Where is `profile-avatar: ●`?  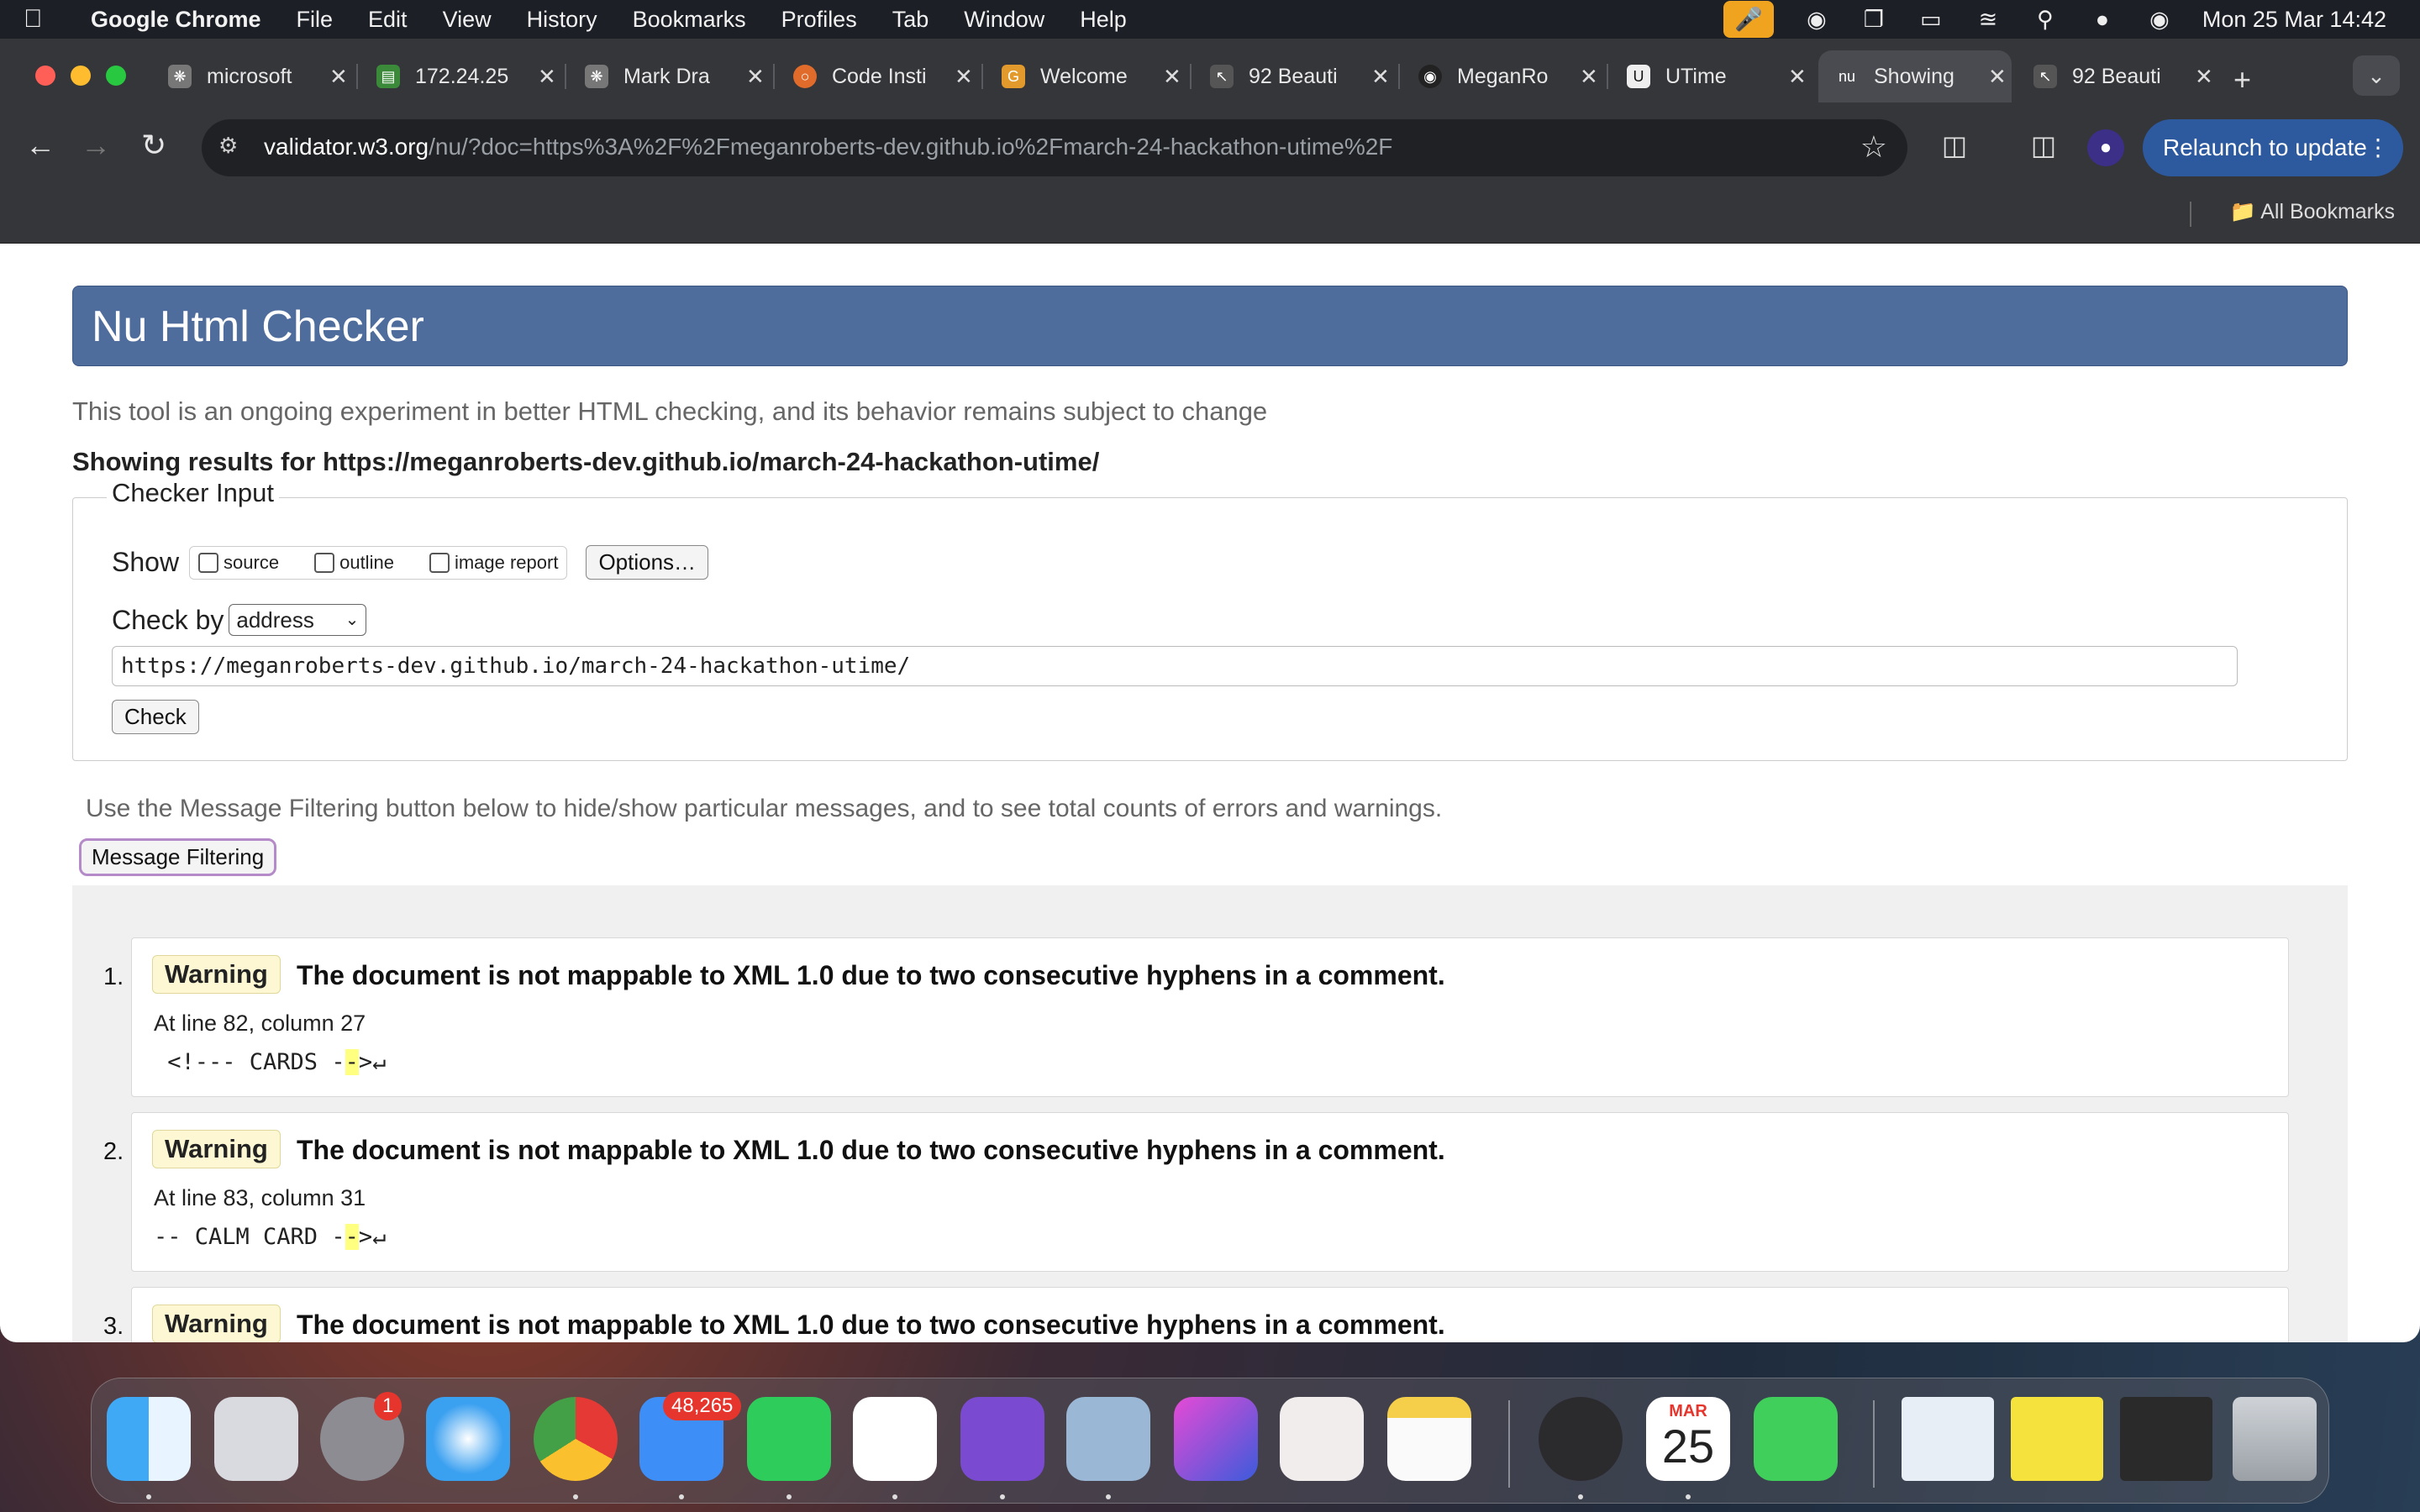
profile-avatar: ● is located at coordinates (2105, 147).